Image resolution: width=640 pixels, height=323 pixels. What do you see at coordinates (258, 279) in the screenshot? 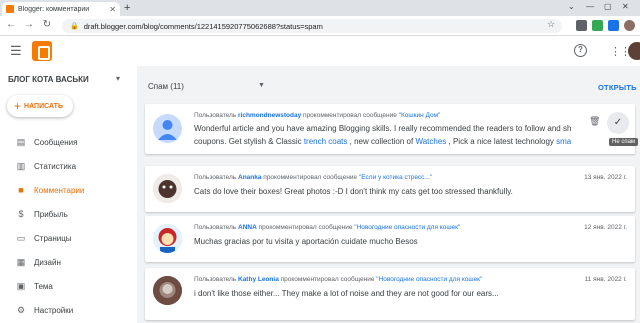
I see `comment-author: Kathy Leonia` at bounding box center [258, 279].